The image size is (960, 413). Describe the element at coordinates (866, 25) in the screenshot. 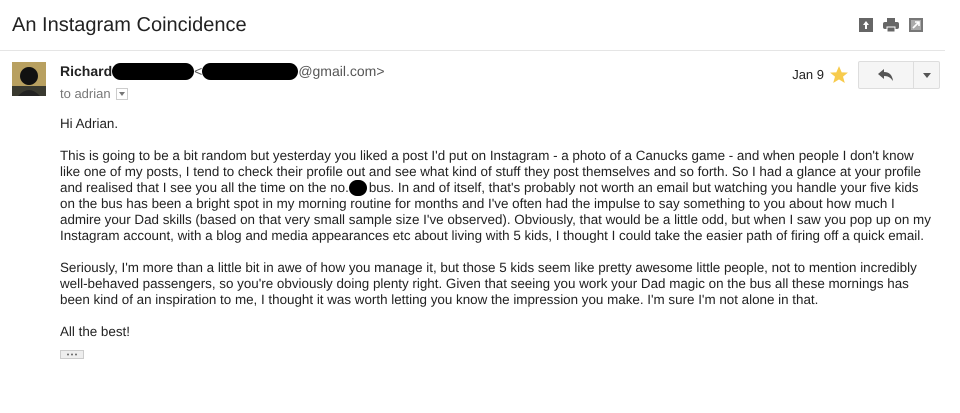

I see `archive-icon` at that location.